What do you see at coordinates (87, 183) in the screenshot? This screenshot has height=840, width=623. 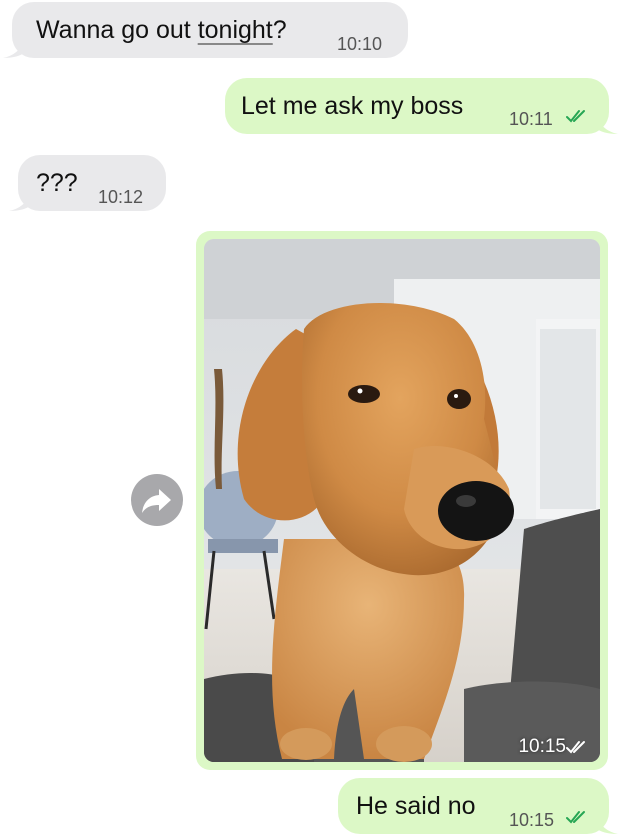 I see `message-bubble-incoming: ??? 10:12` at bounding box center [87, 183].